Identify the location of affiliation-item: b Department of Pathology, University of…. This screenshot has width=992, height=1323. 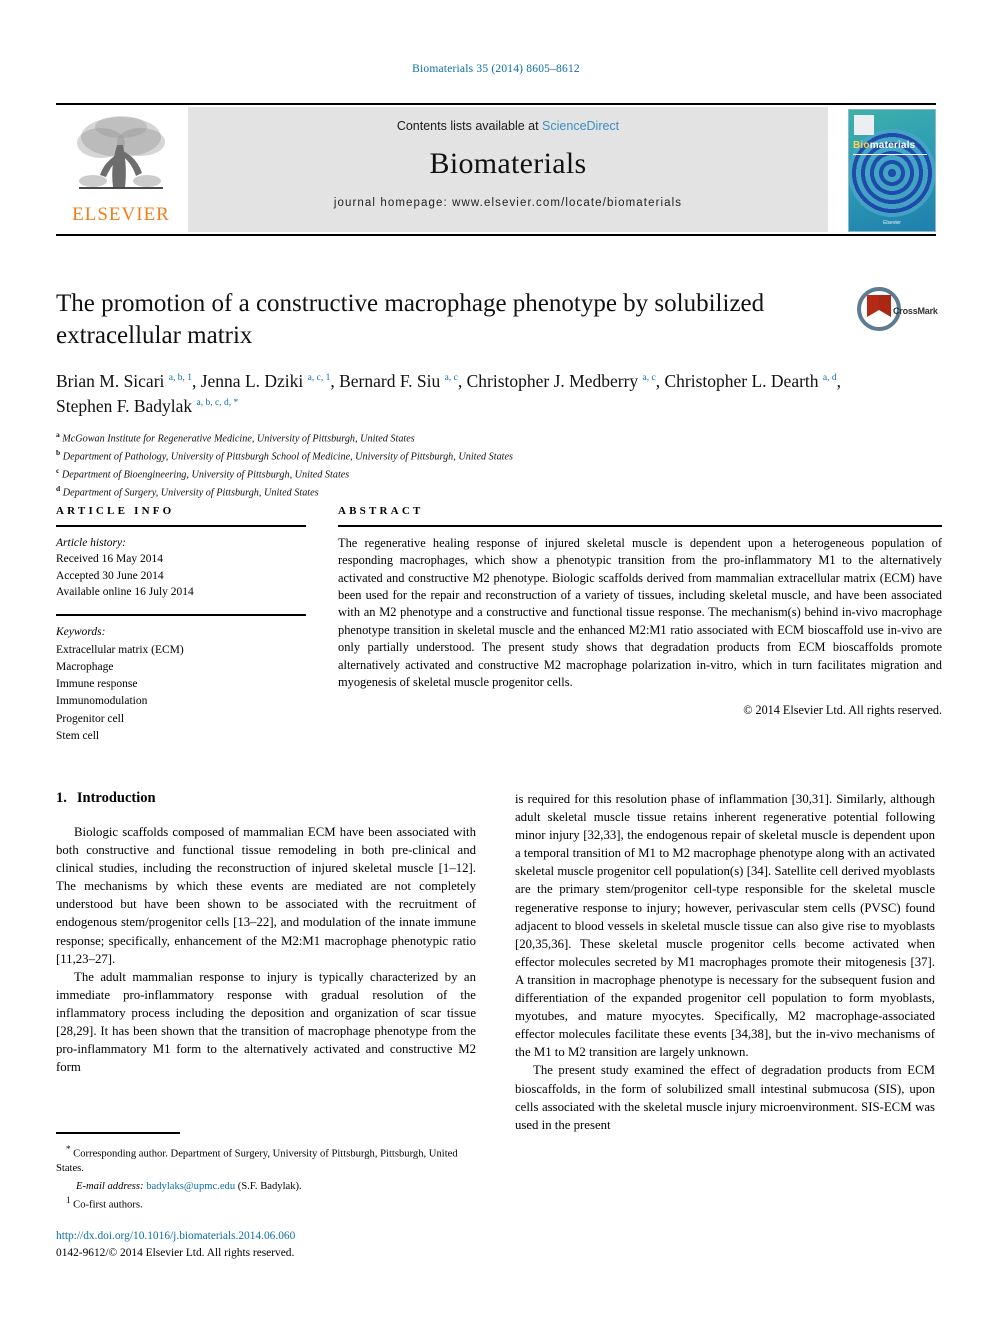
(451, 456).